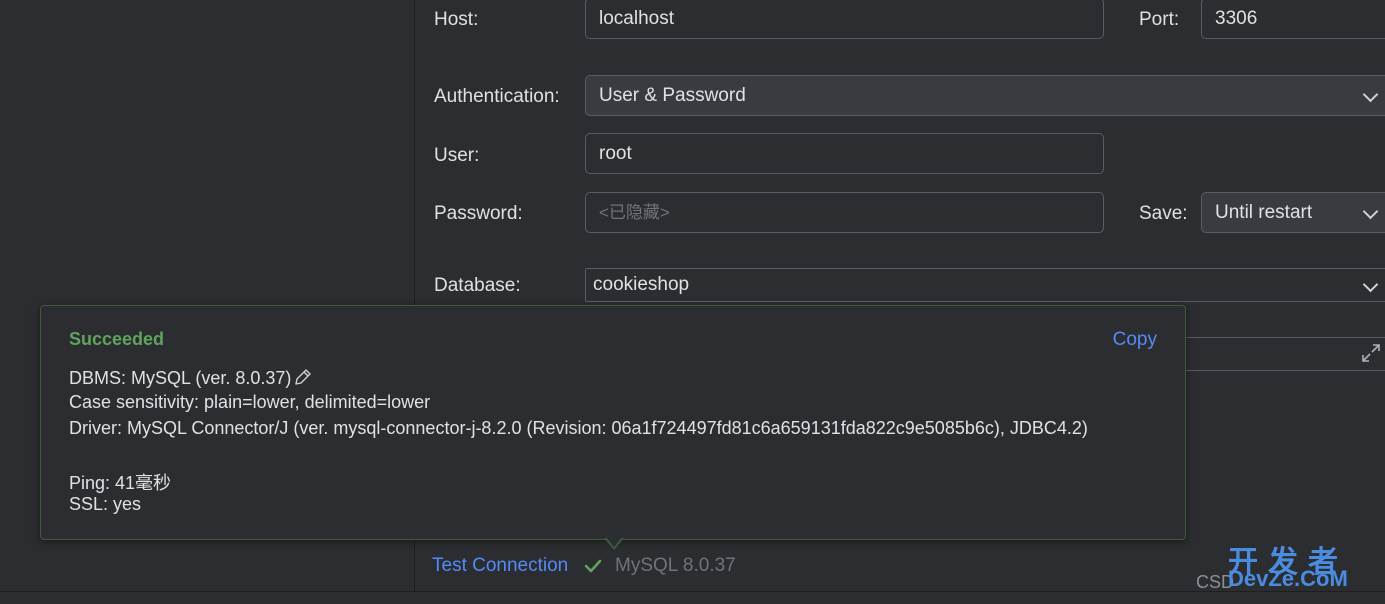 The width and height of the screenshot is (1385, 604). What do you see at coordinates (844, 153) in the screenshot?
I see `user-input: root` at bounding box center [844, 153].